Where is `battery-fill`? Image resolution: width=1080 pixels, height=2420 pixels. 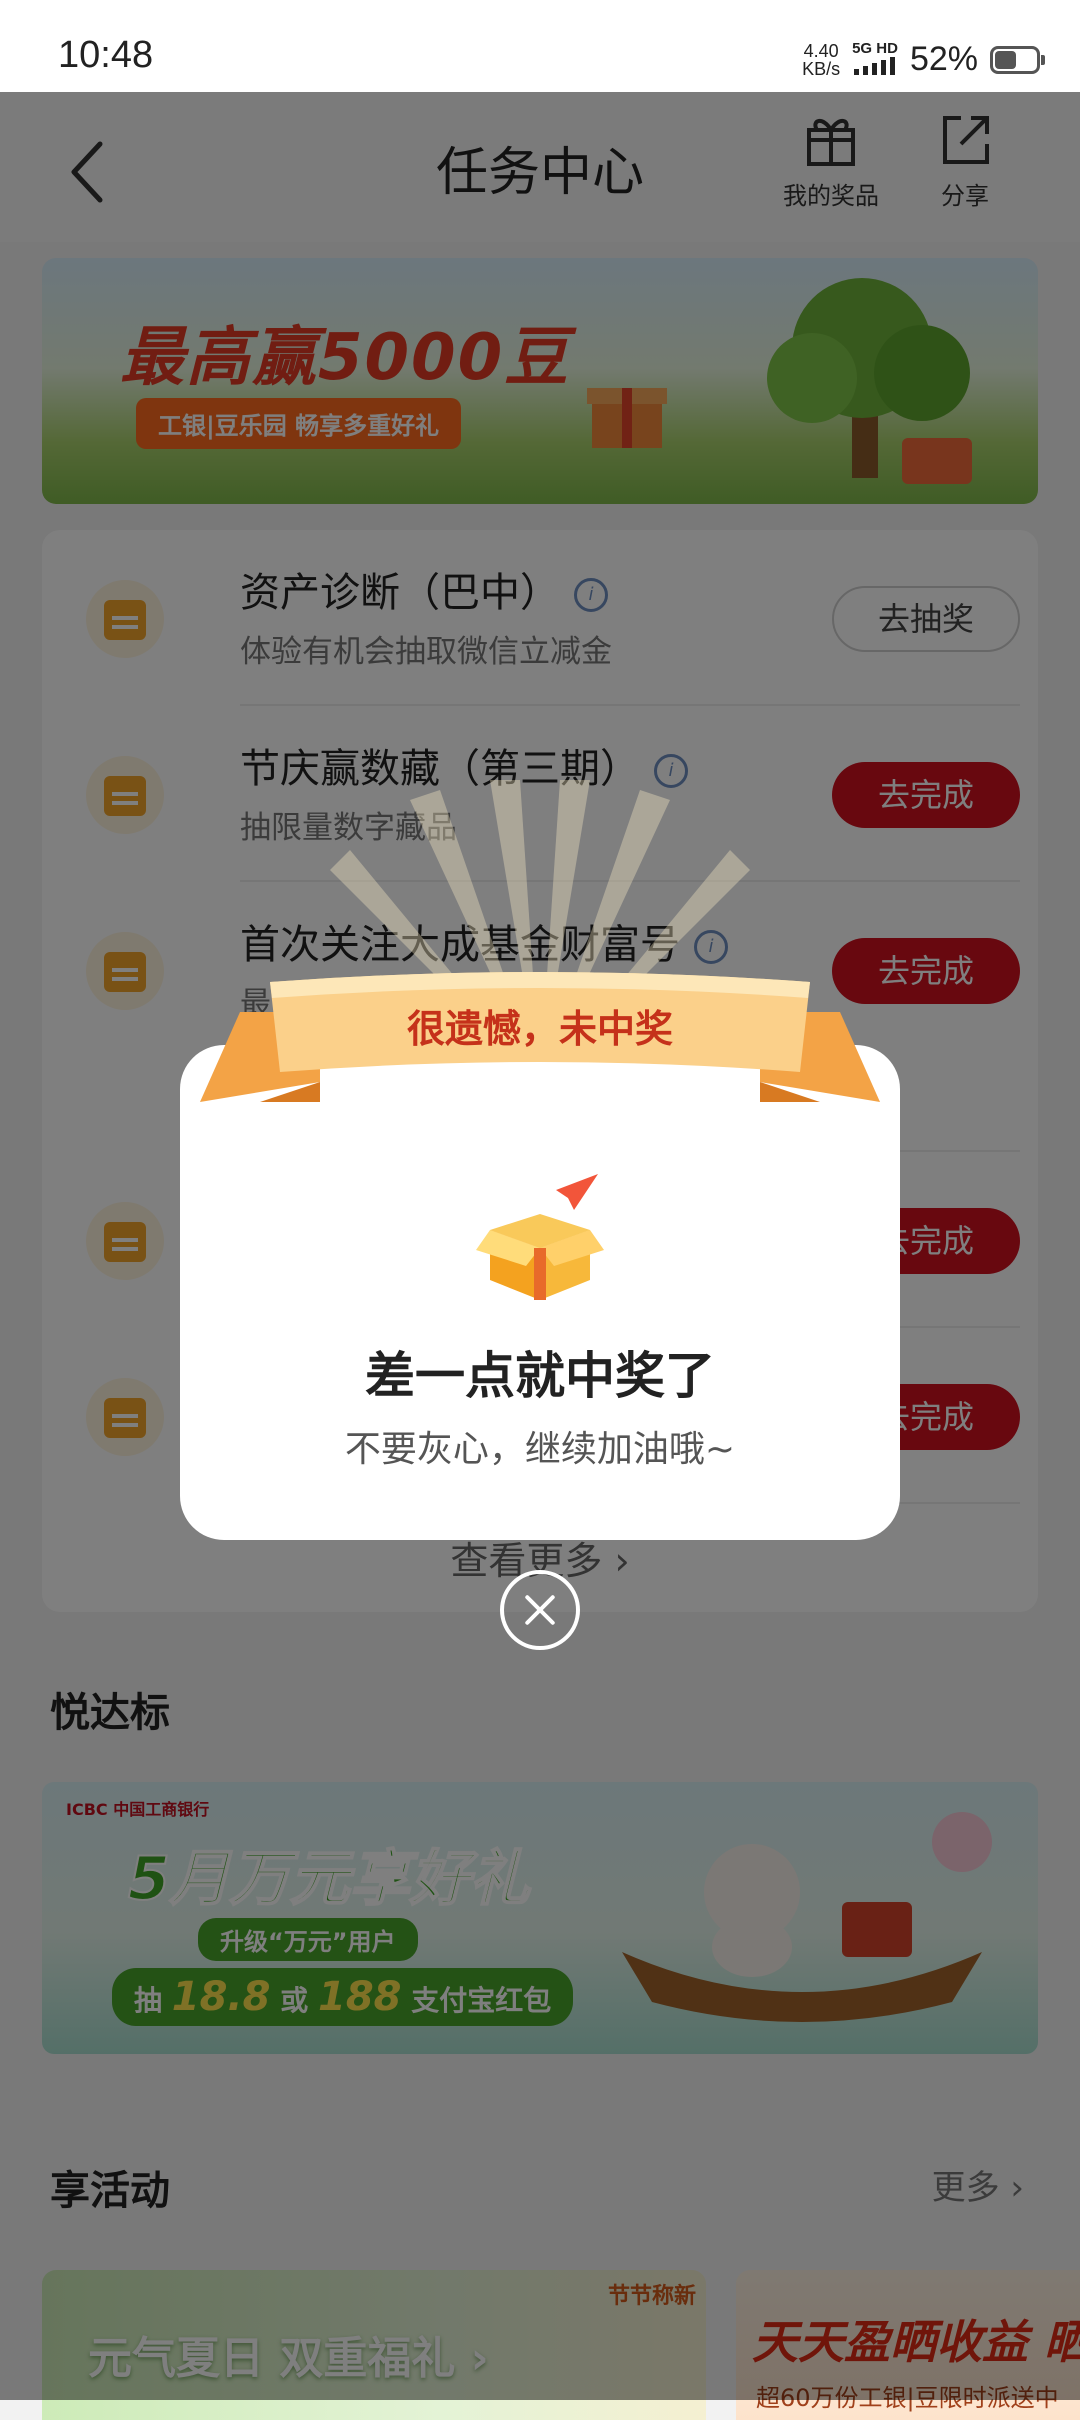
battery-fill is located at coordinates (1005, 59).